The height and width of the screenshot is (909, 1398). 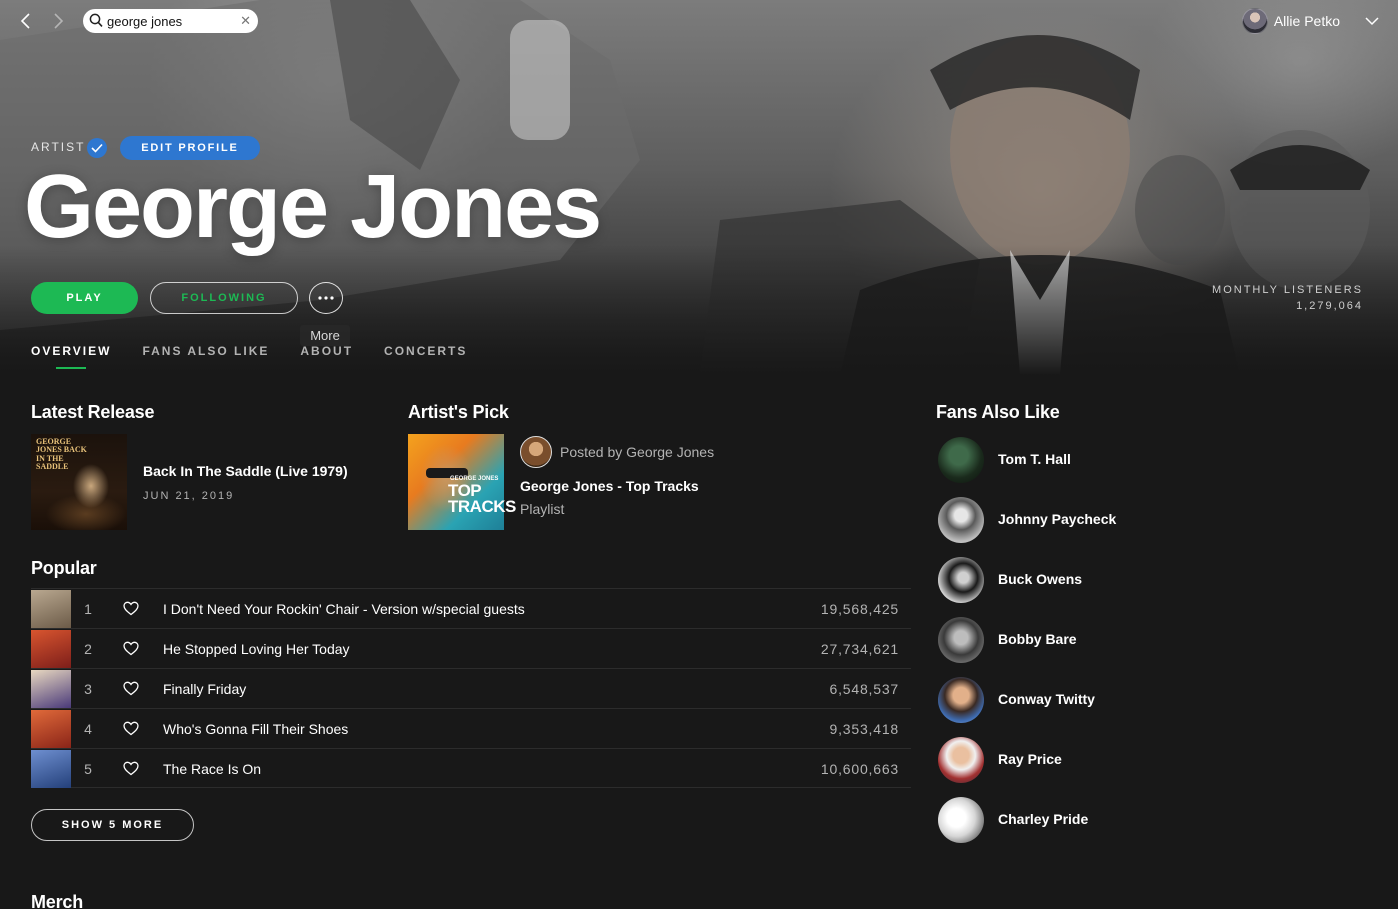 What do you see at coordinates (79, 482) in the screenshot?
I see `latest-release-cover: GEORGE JONES BACK IN THE SADDLE` at bounding box center [79, 482].